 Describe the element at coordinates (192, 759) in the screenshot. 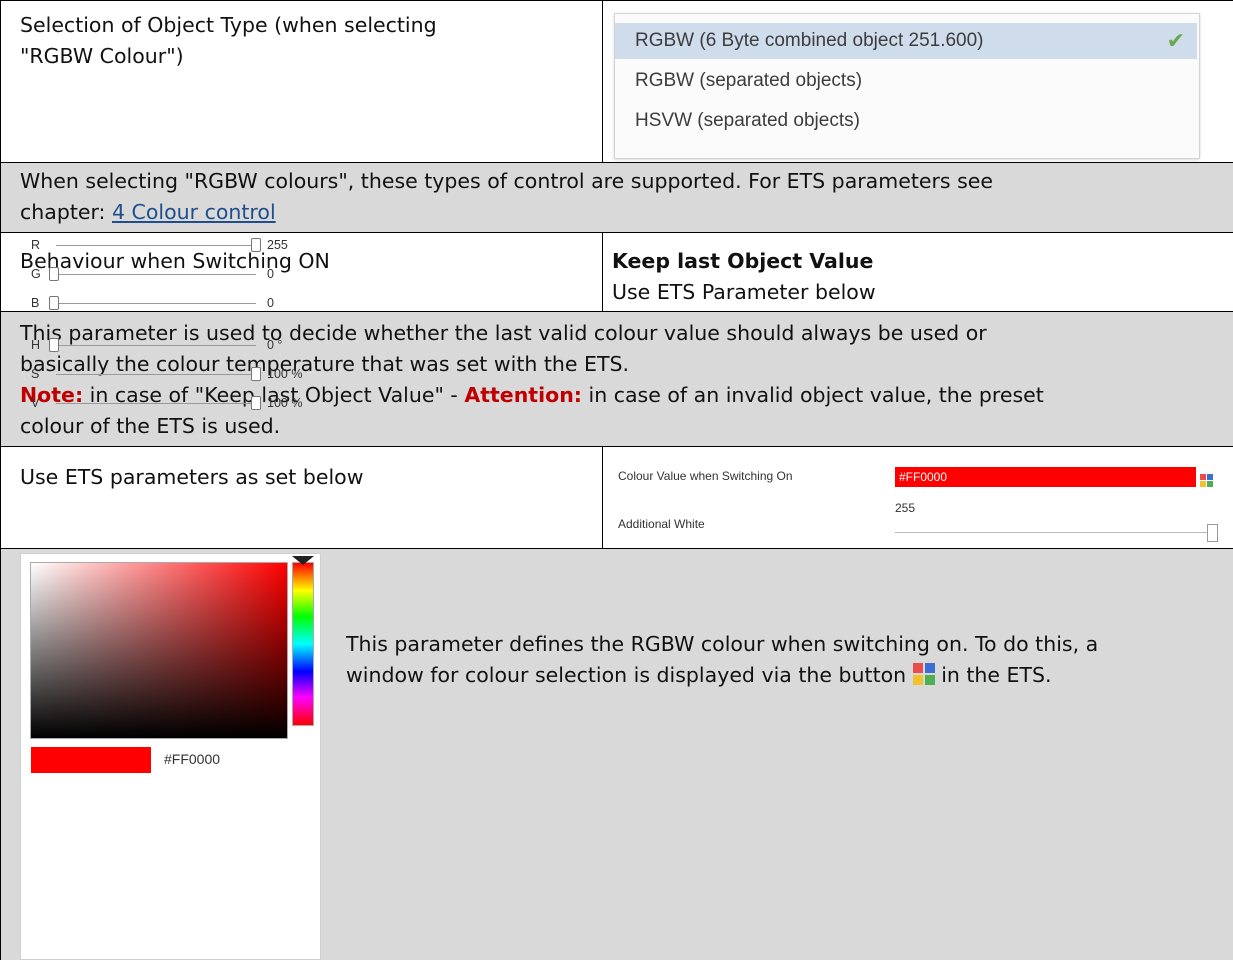

I see `current-colour-hex: #FF0000` at that location.